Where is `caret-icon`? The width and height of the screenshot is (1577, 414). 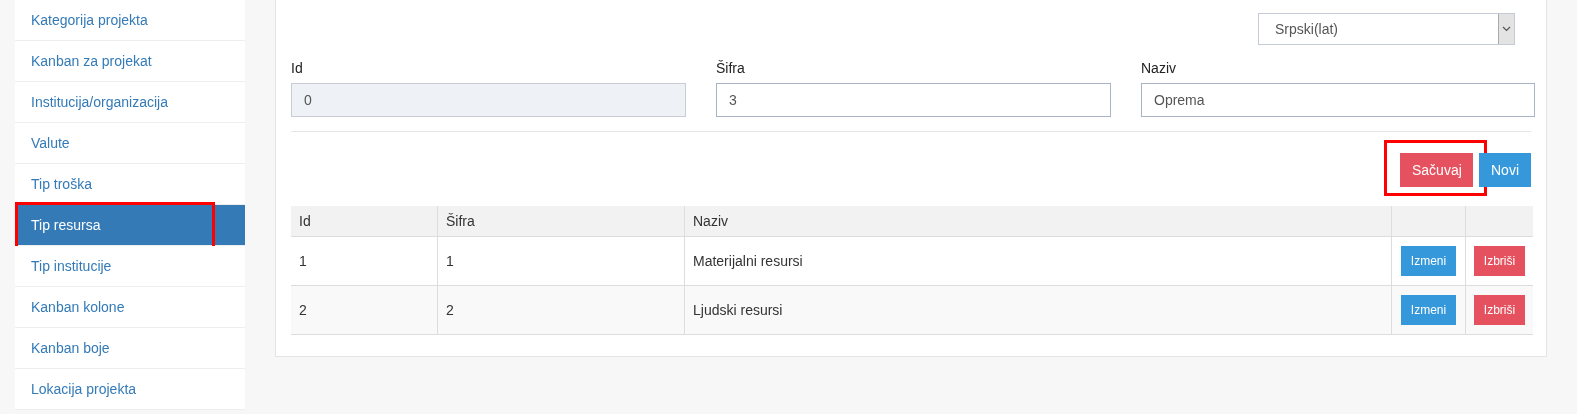 caret-icon is located at coordinates (1506, 29).